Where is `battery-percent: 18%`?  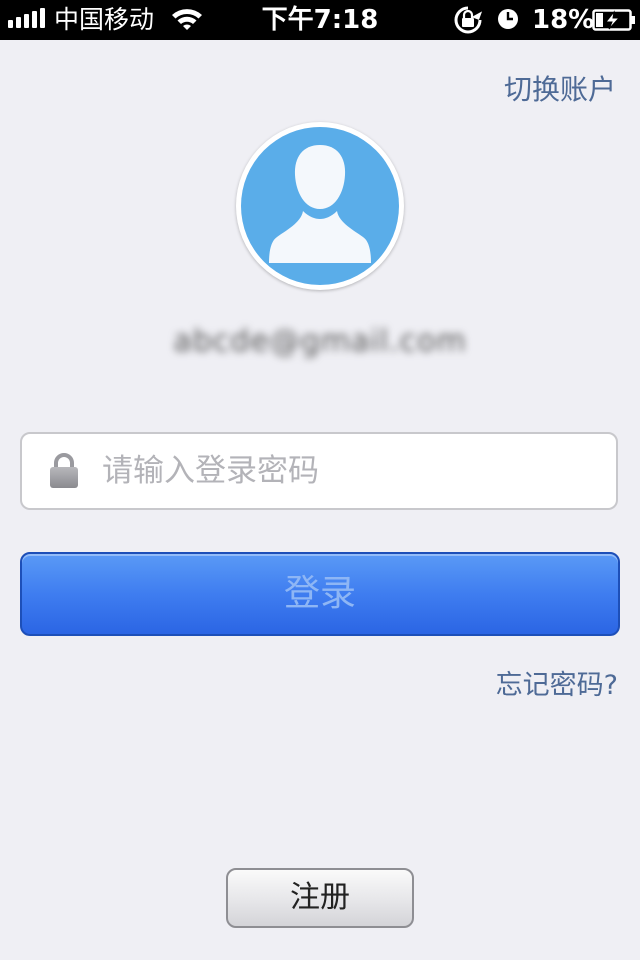 battery-percent: 18% is located at coordinates (563, 20).